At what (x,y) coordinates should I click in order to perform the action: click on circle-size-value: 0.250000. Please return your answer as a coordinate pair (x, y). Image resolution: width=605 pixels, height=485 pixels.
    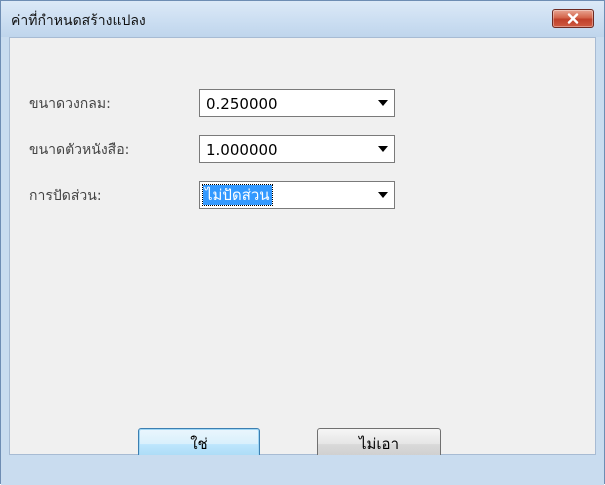
    Looking at the image, I should click on (242, 104).